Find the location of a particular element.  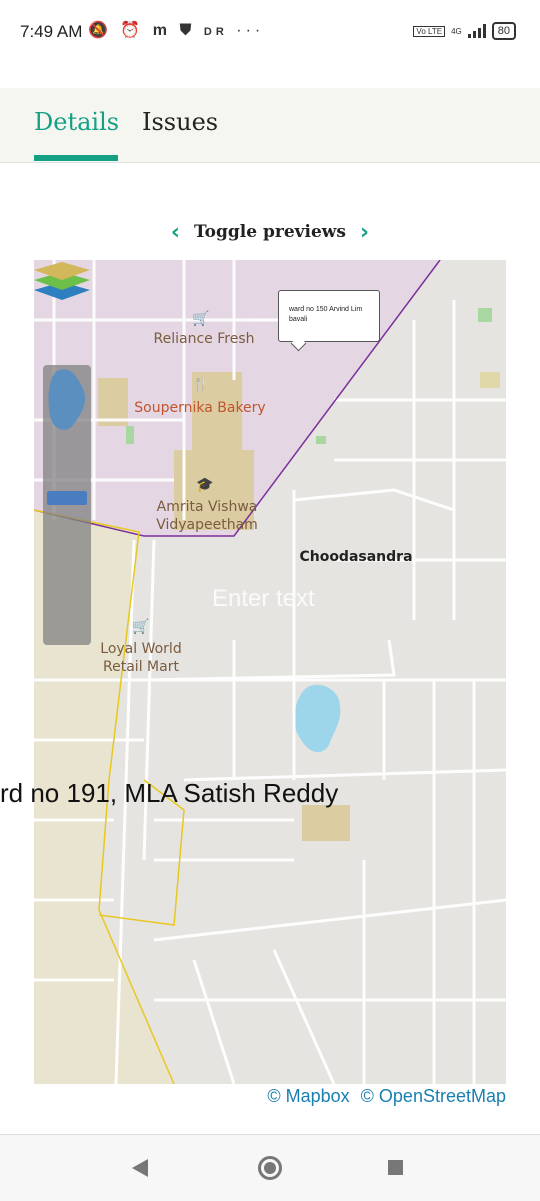

zoom-slider is located at coordinates (67, 505).